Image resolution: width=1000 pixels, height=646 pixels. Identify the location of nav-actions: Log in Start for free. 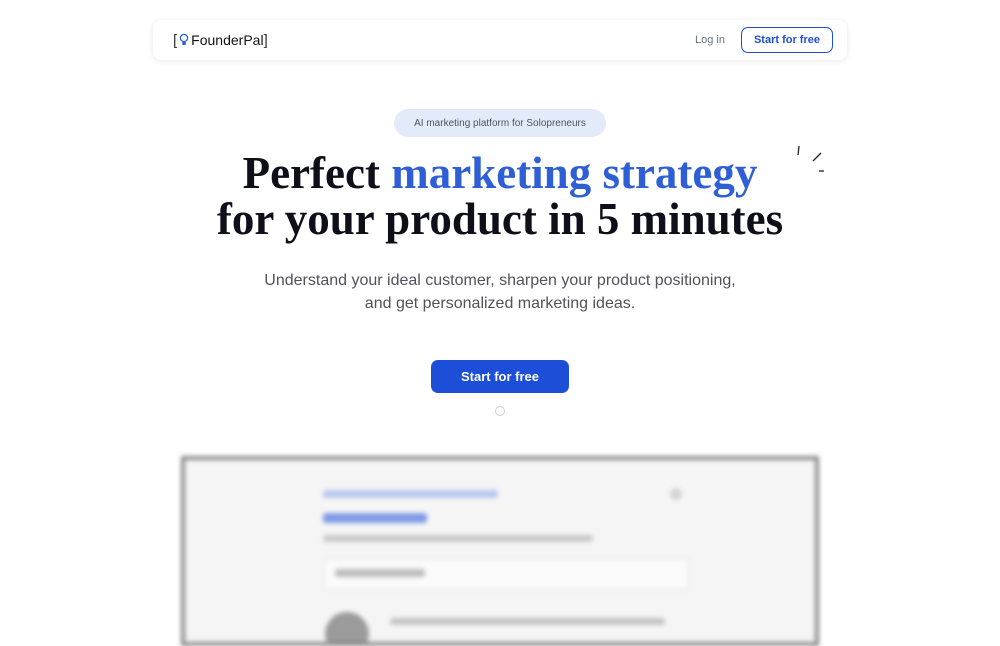
(764, 40).